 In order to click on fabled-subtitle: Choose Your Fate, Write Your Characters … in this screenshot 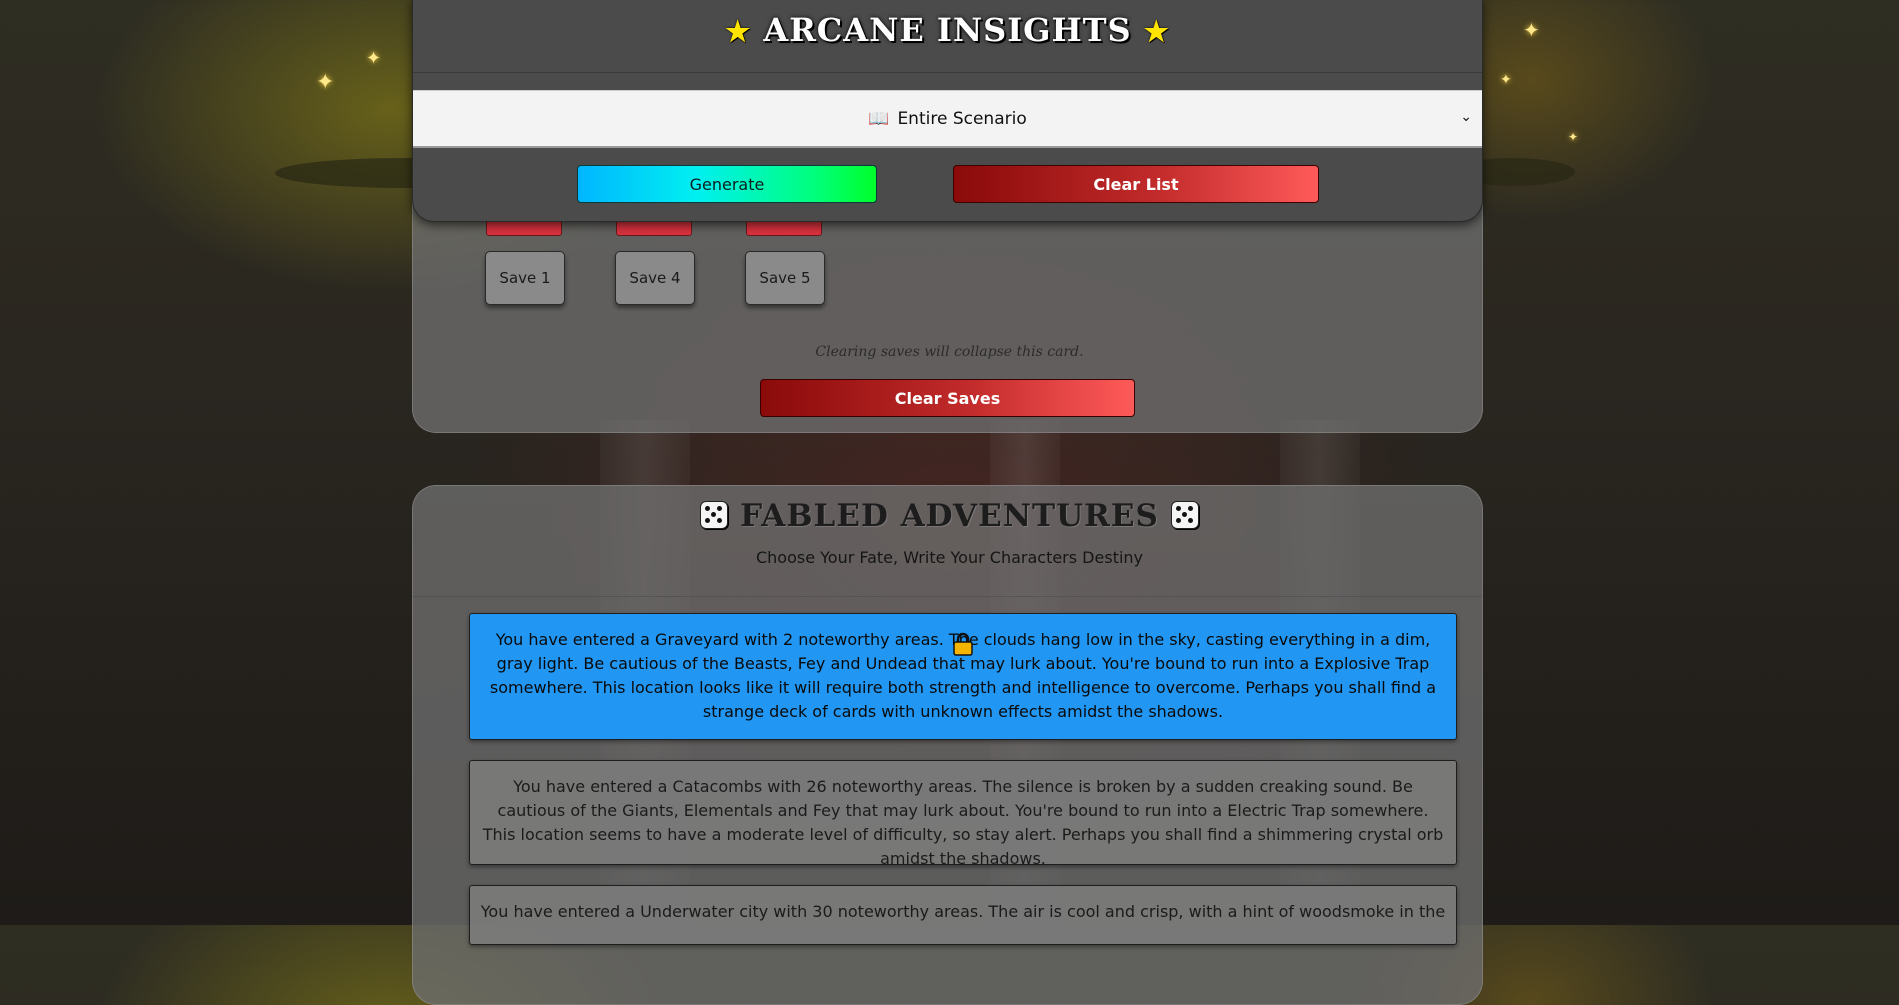, I will do `click(949, 557)`.